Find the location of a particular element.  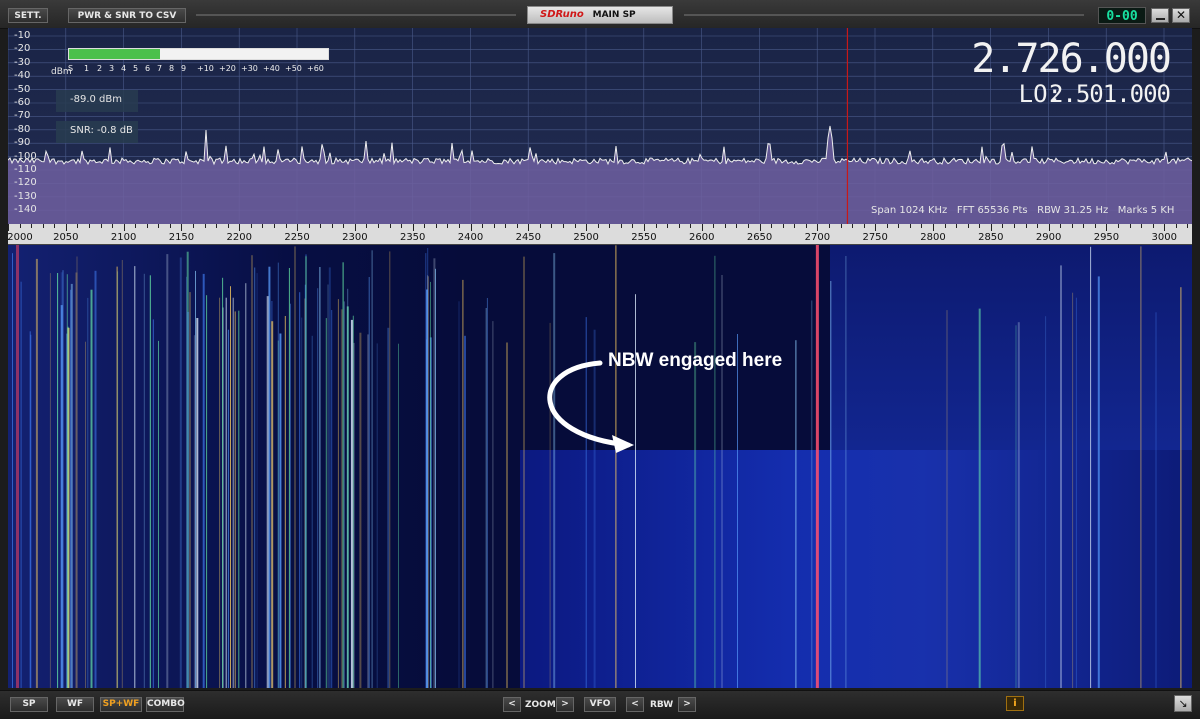

axis-label: 2350 is located at coordinates (412, 237).